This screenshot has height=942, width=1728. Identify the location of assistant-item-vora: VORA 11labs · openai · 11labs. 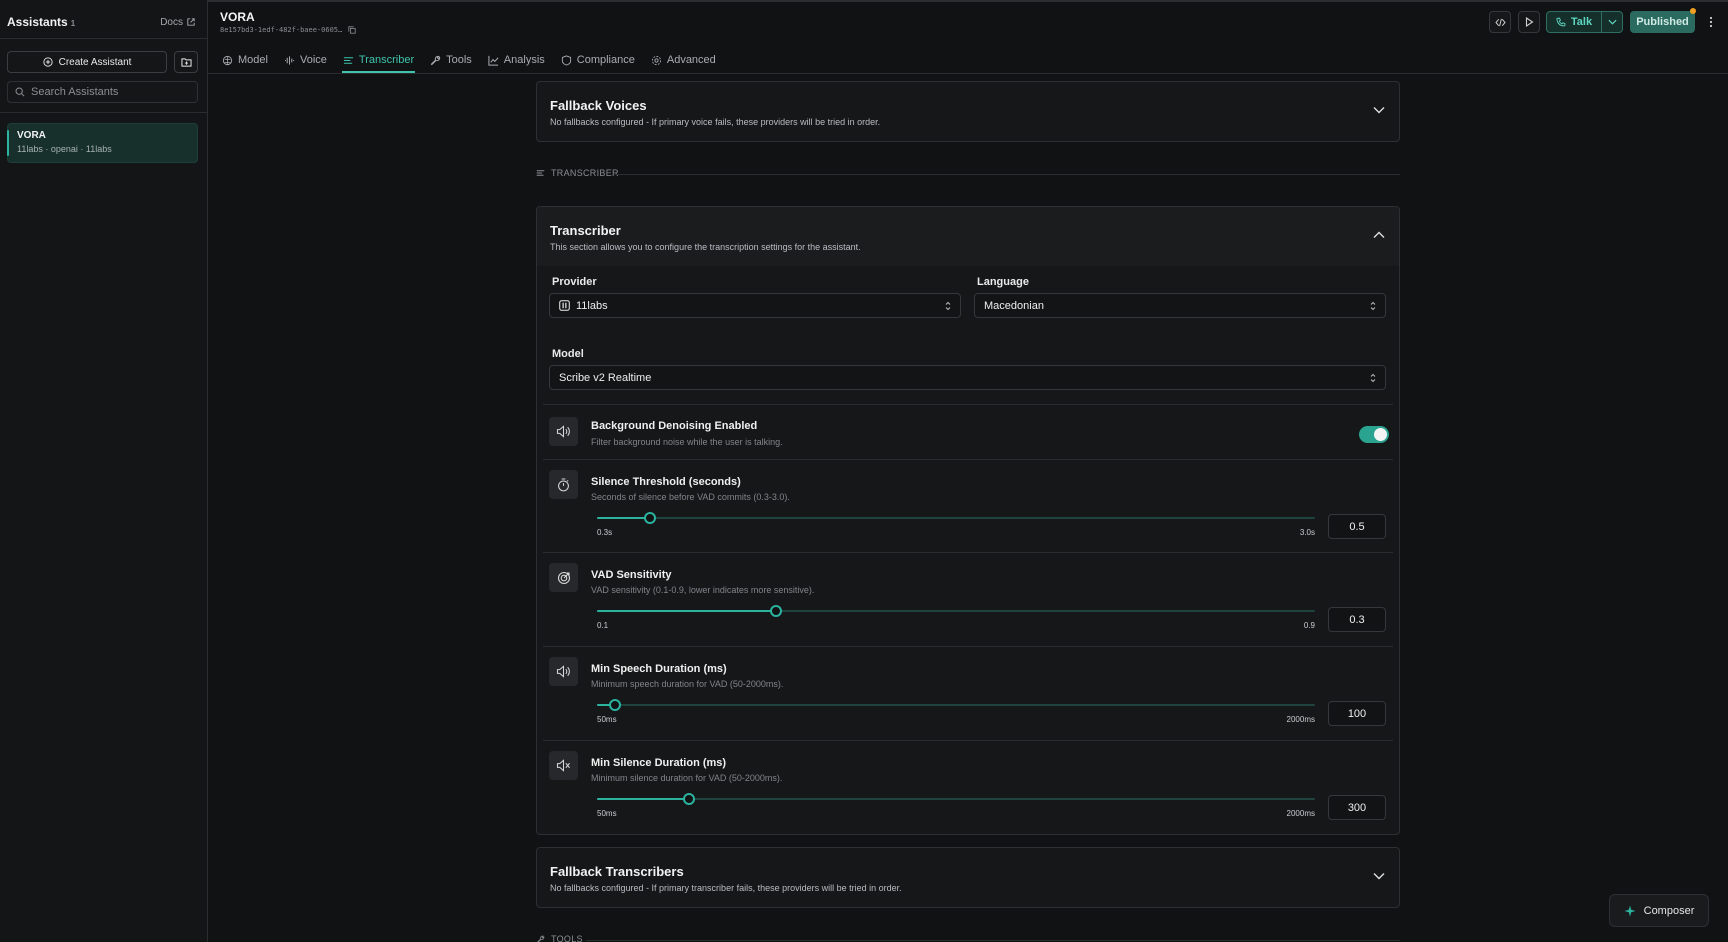
(102, 143).